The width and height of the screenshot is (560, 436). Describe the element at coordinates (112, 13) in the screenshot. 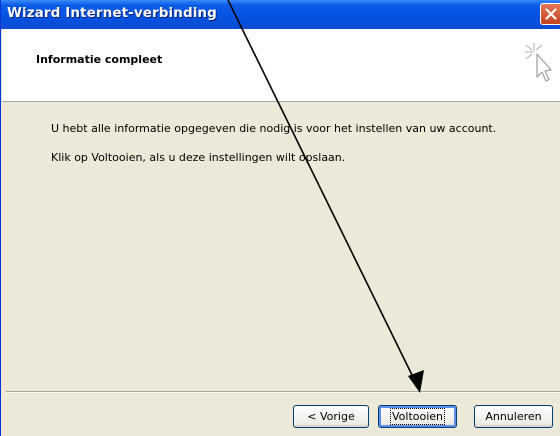

I see `window-title: Wizard Internet-verbinding` at that location.